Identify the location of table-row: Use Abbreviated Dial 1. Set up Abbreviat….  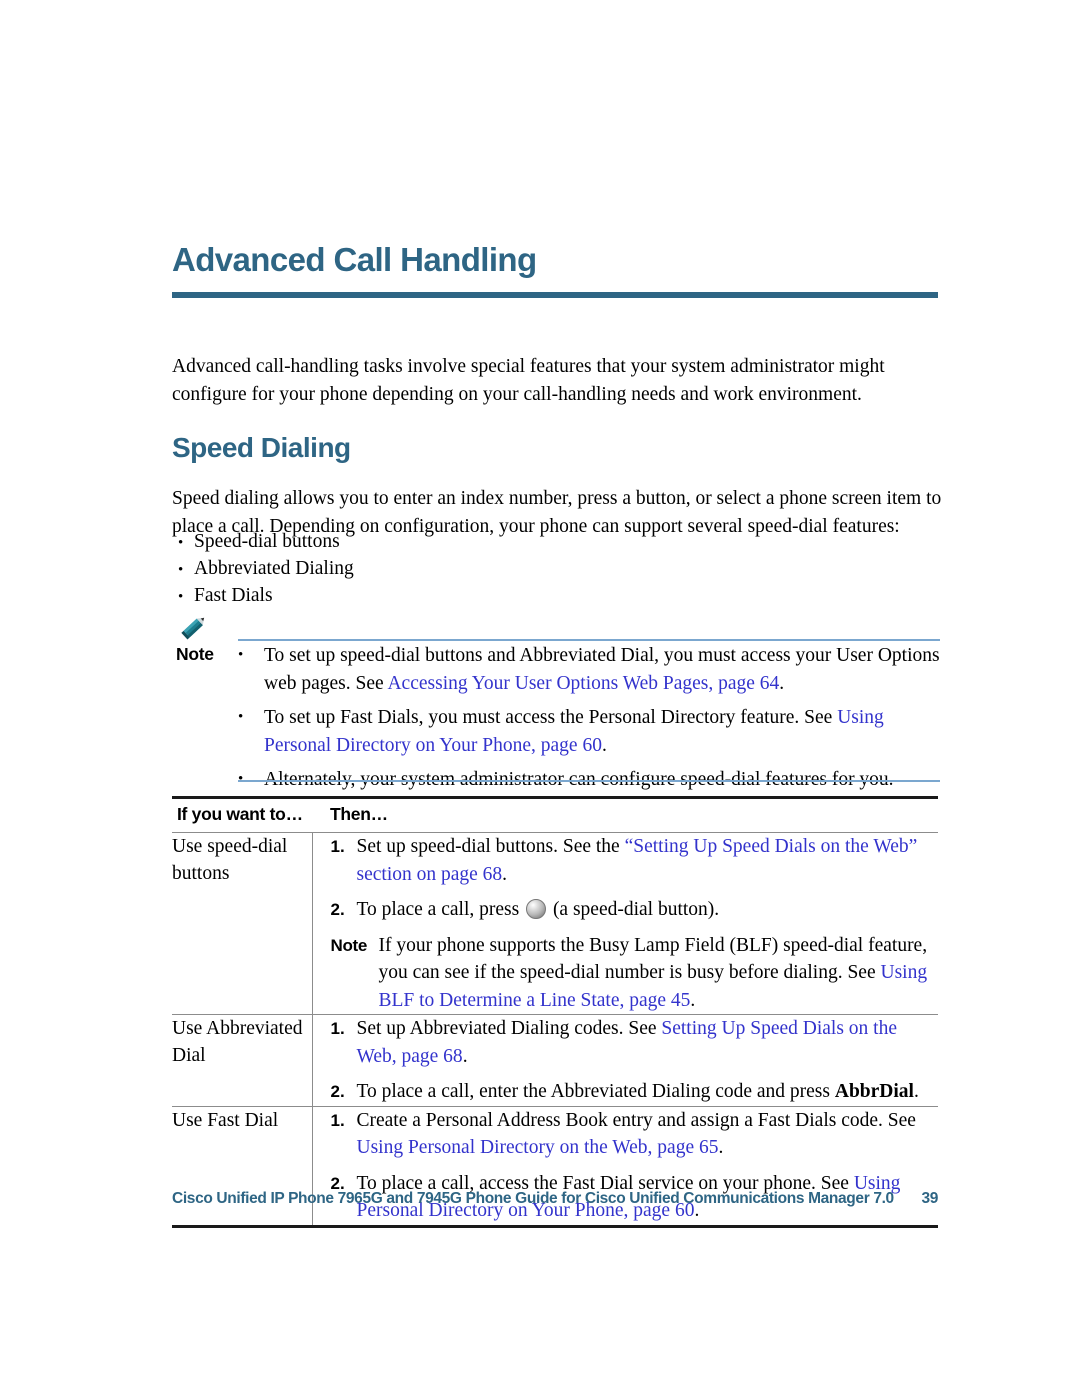
(555, 1060).